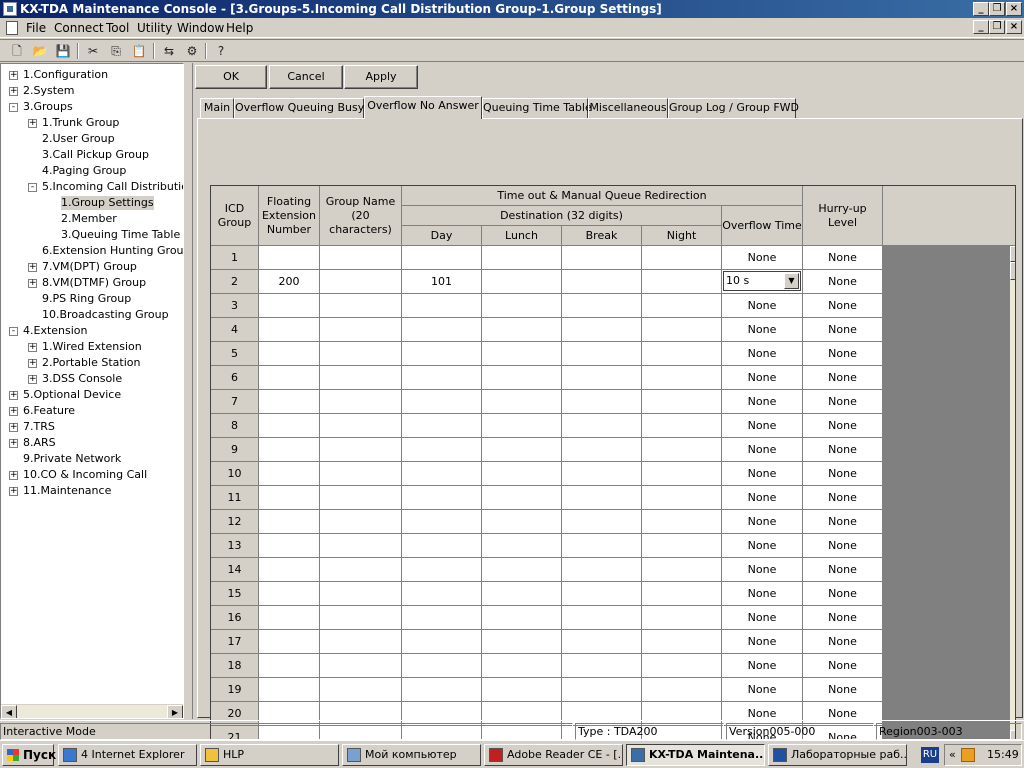  I want to click on connect-icon: ⇆, so click(169, 51).